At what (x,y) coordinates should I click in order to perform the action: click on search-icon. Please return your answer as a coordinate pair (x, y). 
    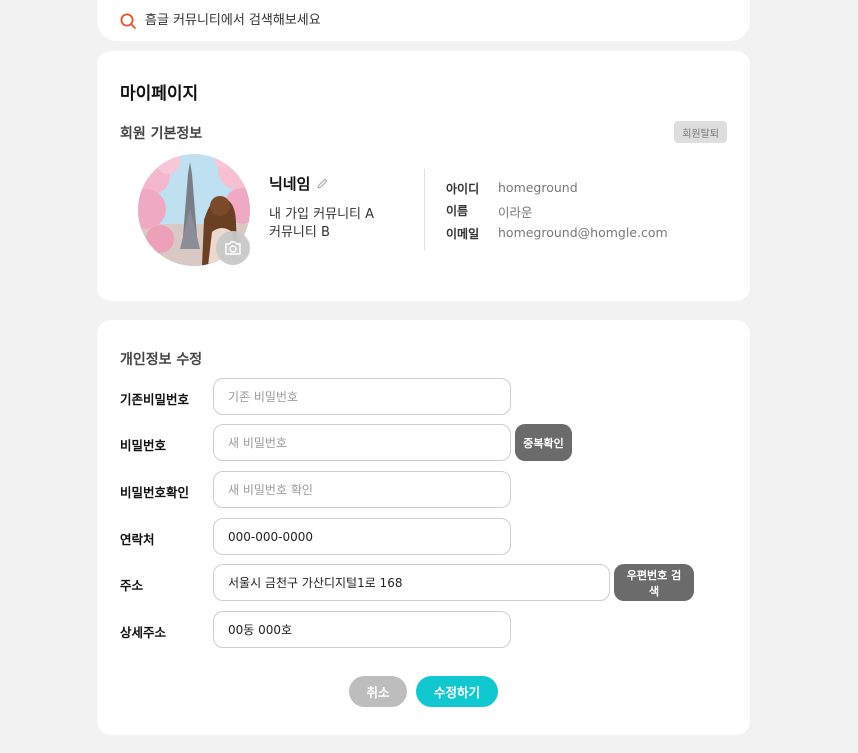
    Looking at the image, I should click on (128, 21).